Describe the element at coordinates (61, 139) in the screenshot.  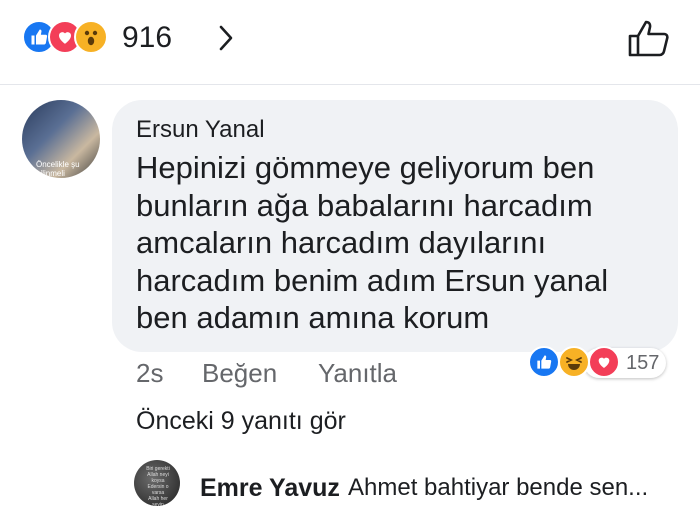
I see `commenter-avatar: Öncelikle şu bilinmeli kişi savunm` at that location.